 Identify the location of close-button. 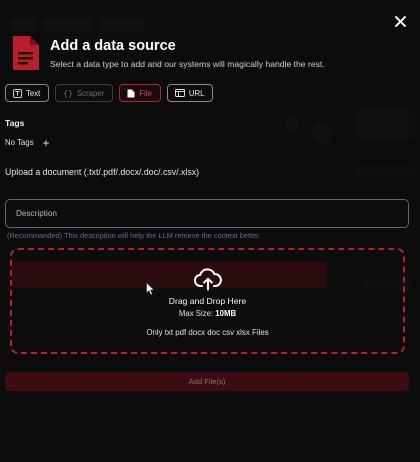
(400, 21).